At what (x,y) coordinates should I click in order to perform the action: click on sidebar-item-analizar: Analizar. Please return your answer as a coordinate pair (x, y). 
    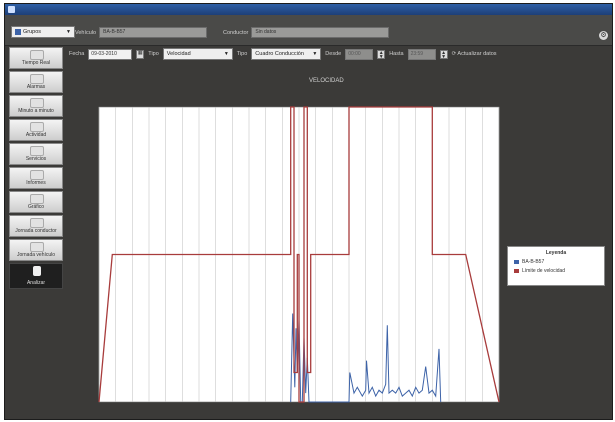
    Looking at the image, I should click on (36, 276).